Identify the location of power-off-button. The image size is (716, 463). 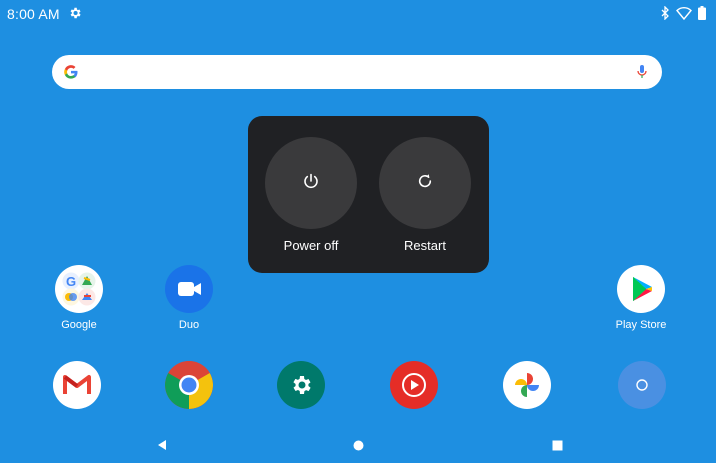
(311, 183).